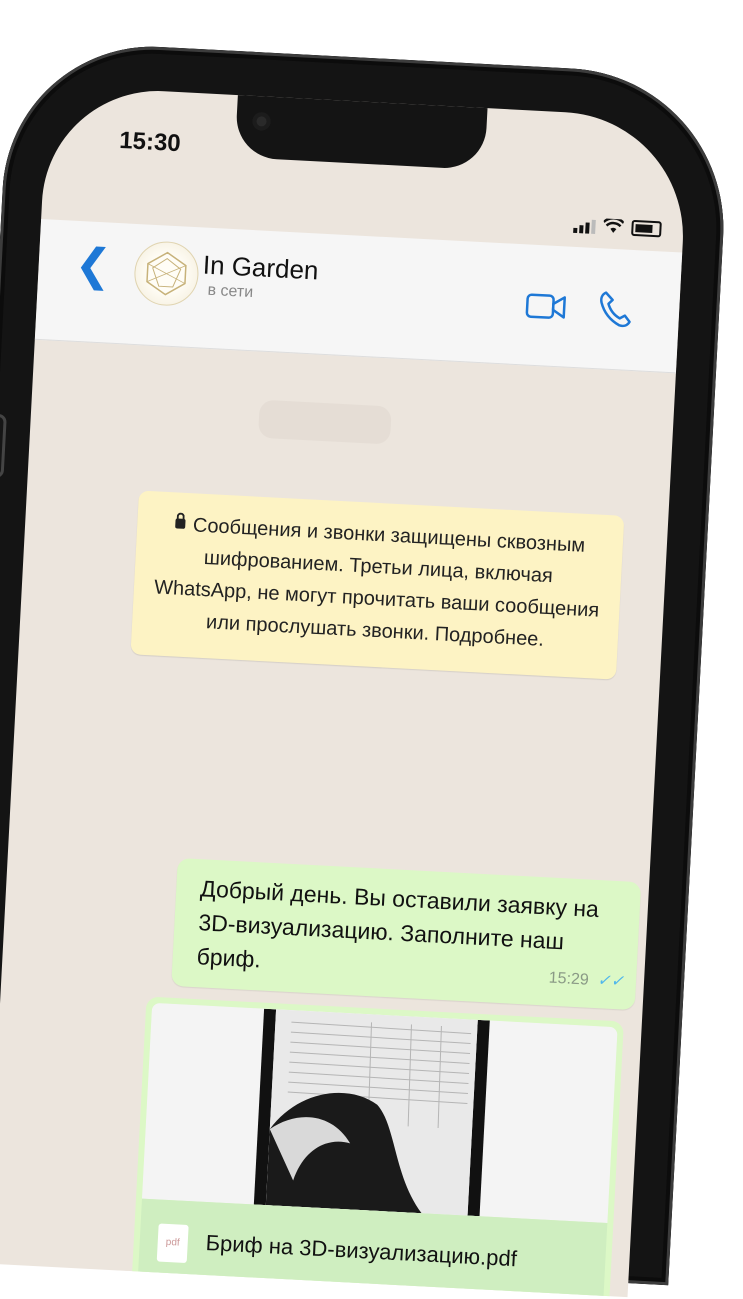  What do you see at coordinates (615, 309) in the screenshot?
I see `phone-icon` at bounding box center [615, 309].